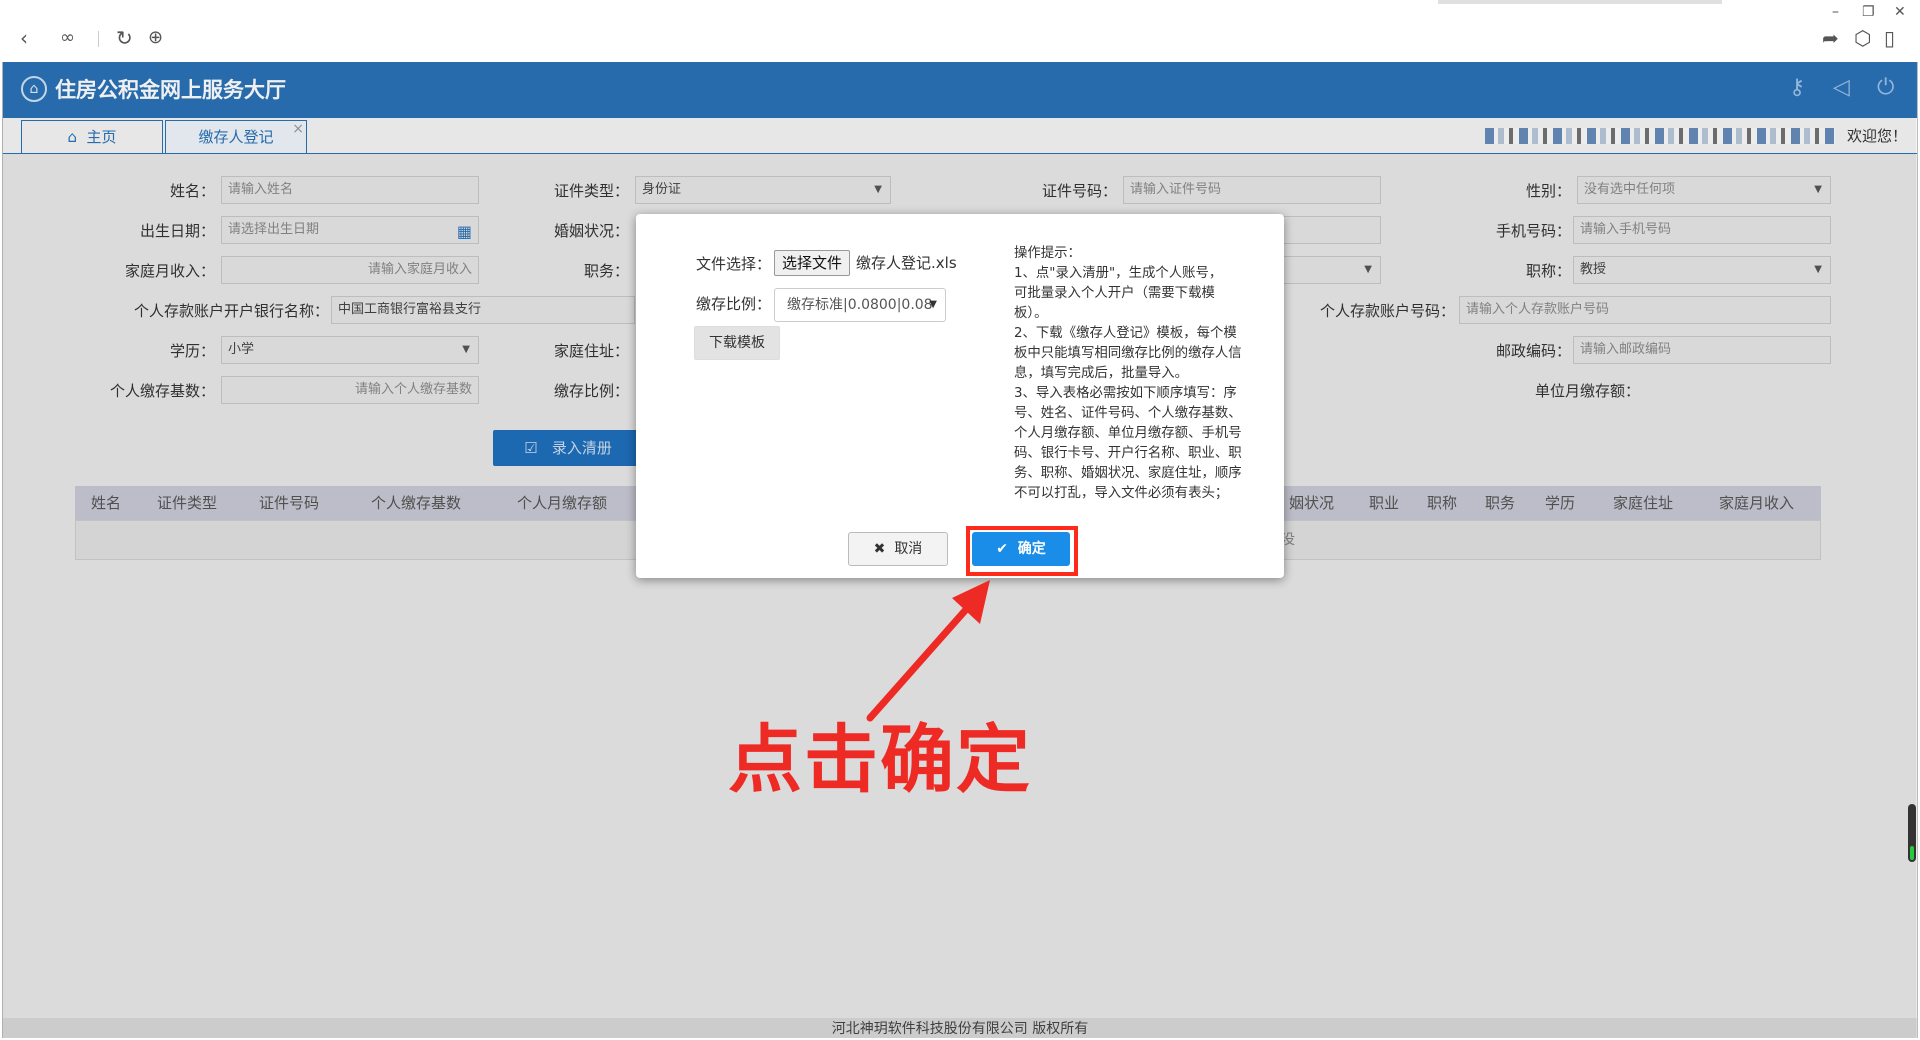 This screenshot has height=1040, width=1920. Describe the element at coordinates (1868, 12) in the screenshot. I see `restore-icon: ❐` at that location.